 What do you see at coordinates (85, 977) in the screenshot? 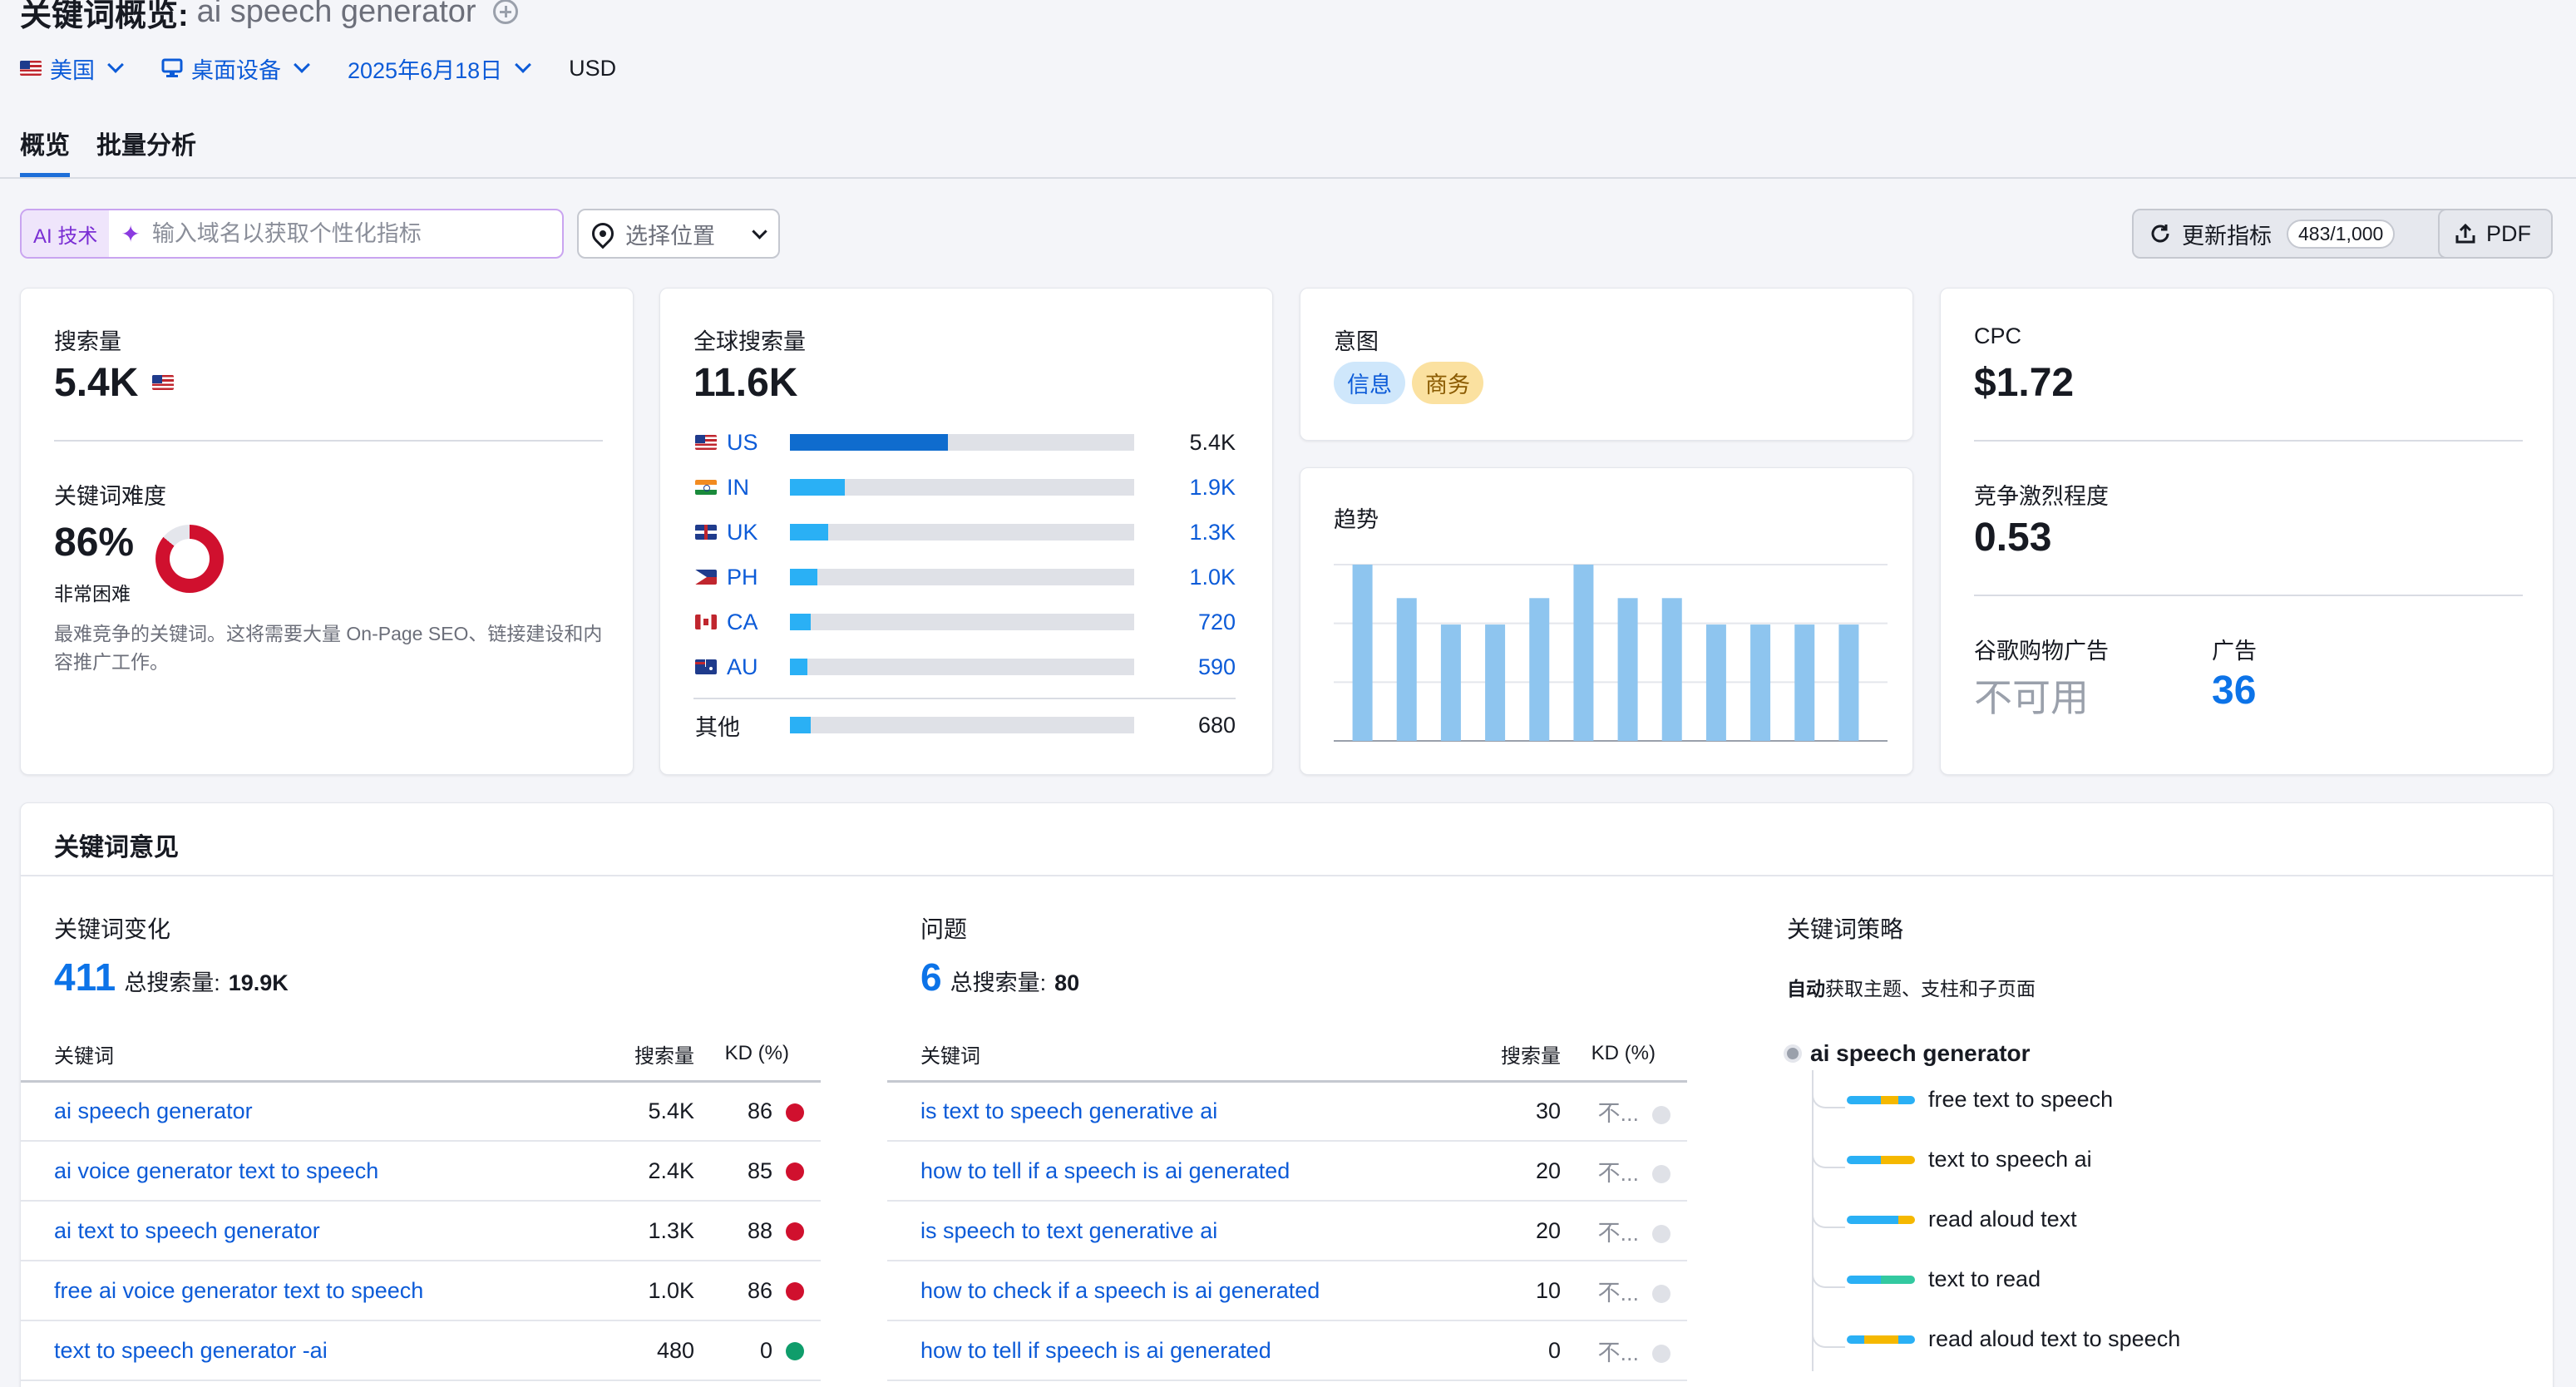
I see `variations-count: 411` at bounding box center [85, 977].